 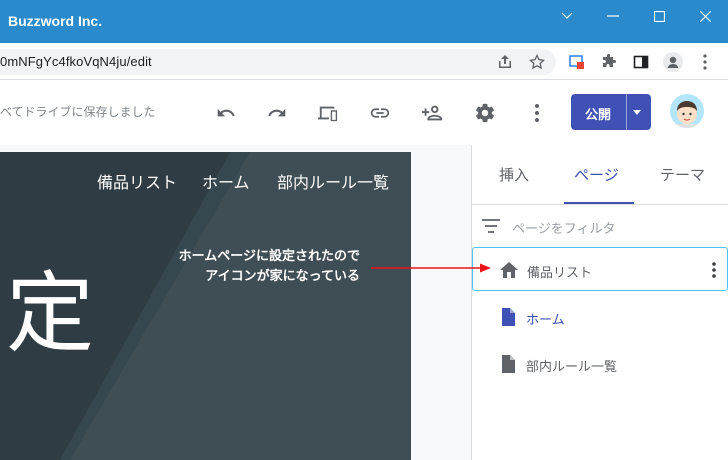 I want to click on undo-icon, so click(x=226, y=113).